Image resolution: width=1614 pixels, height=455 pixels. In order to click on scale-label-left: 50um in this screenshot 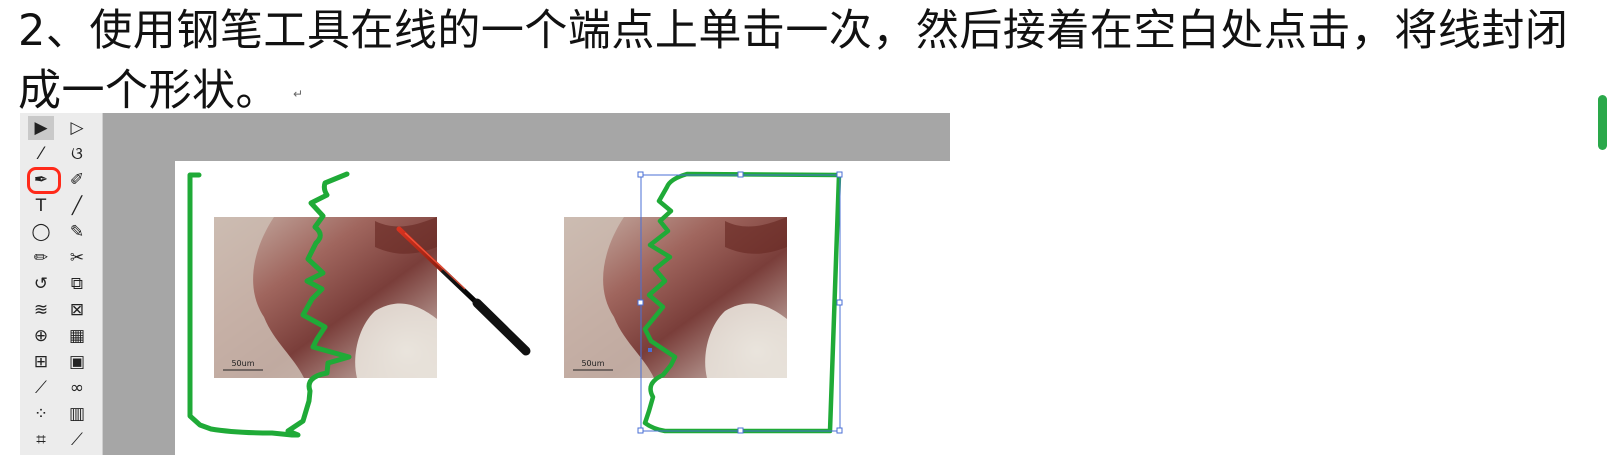, I will do `click(242, 363)`.